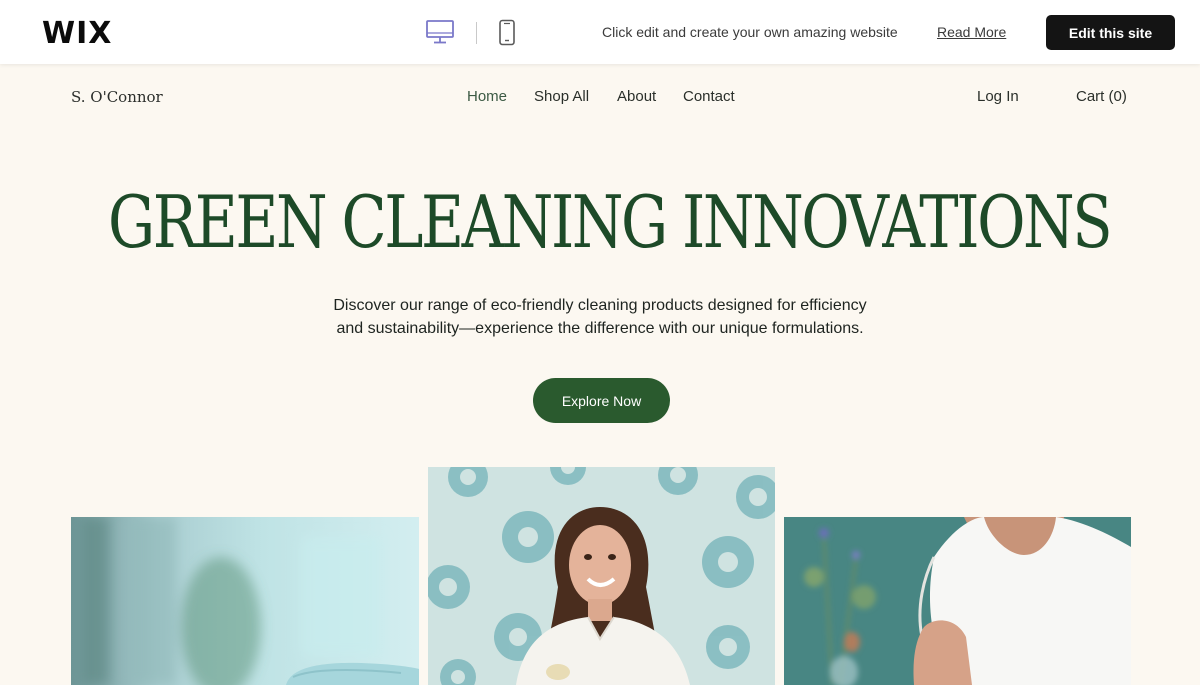  What do you see at coordinates (971, 32) in the screenshot?
I see `read-more-link: Read More` at bounding box center [971, 32].